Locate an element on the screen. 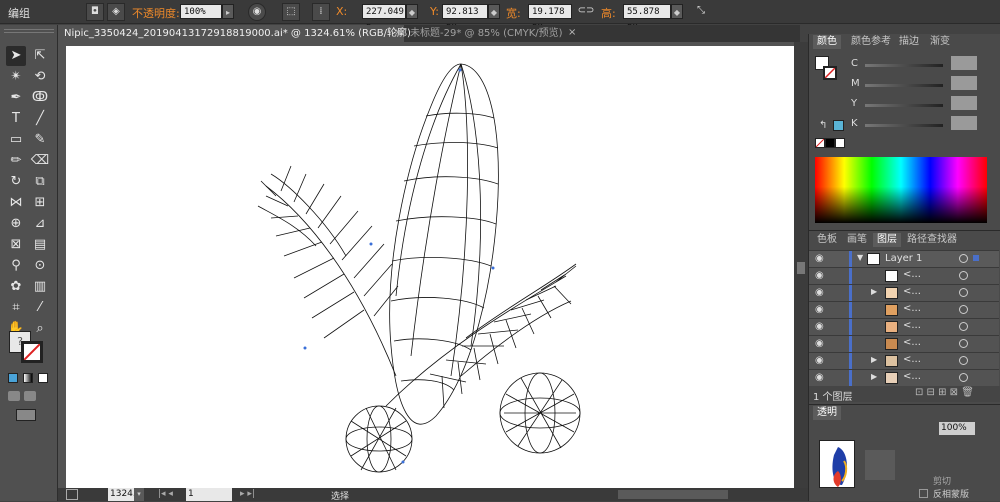  artboard-icon: ⌗ is located at coordinates (16, 308).